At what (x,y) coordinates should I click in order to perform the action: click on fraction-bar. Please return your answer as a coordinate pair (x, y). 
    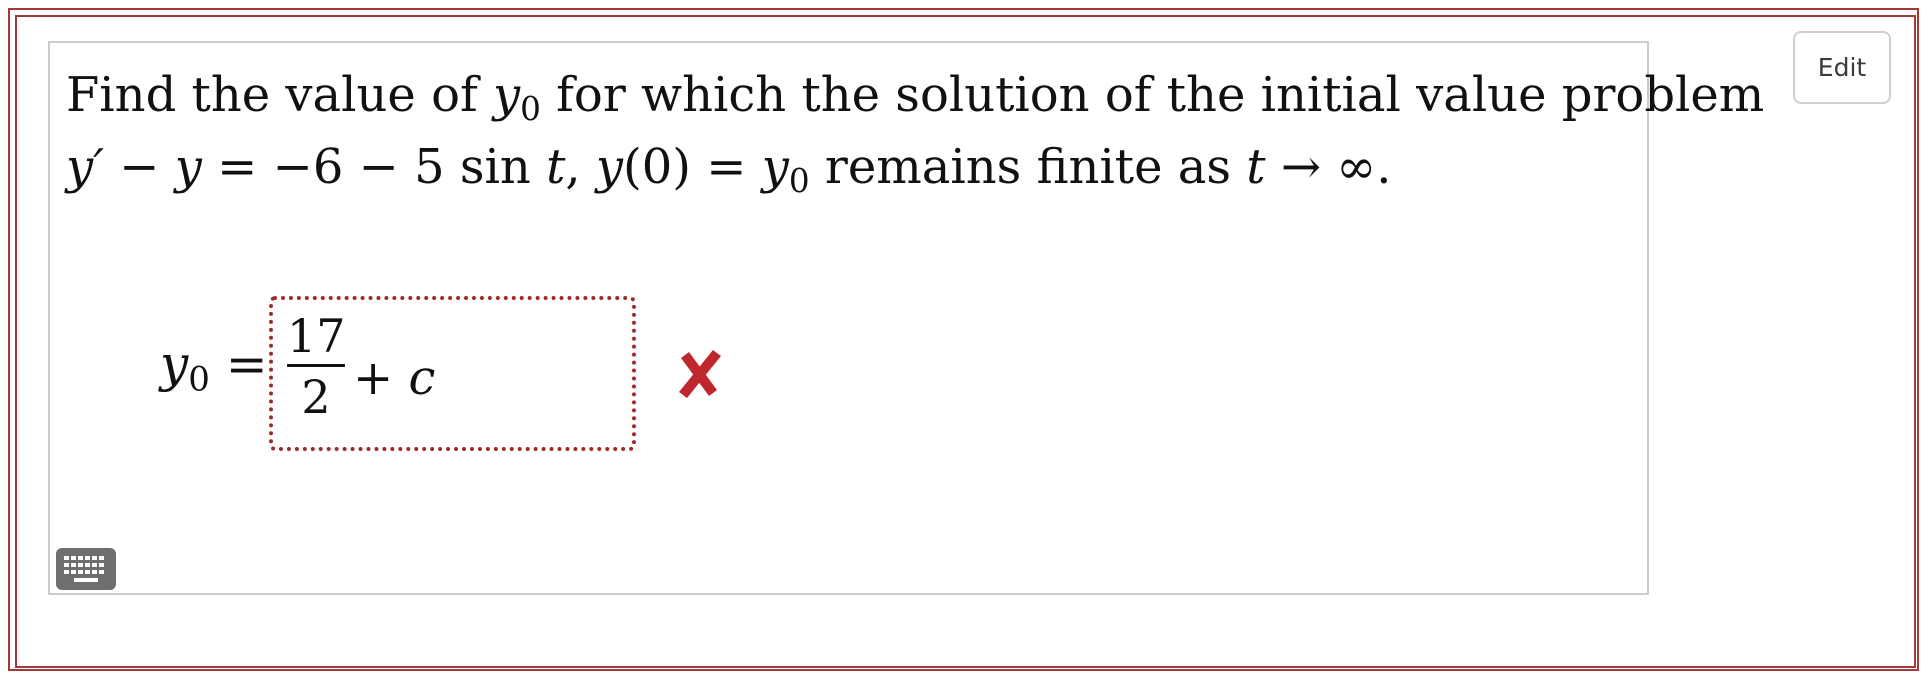
    Looking at the image, I should click on (316, 366).